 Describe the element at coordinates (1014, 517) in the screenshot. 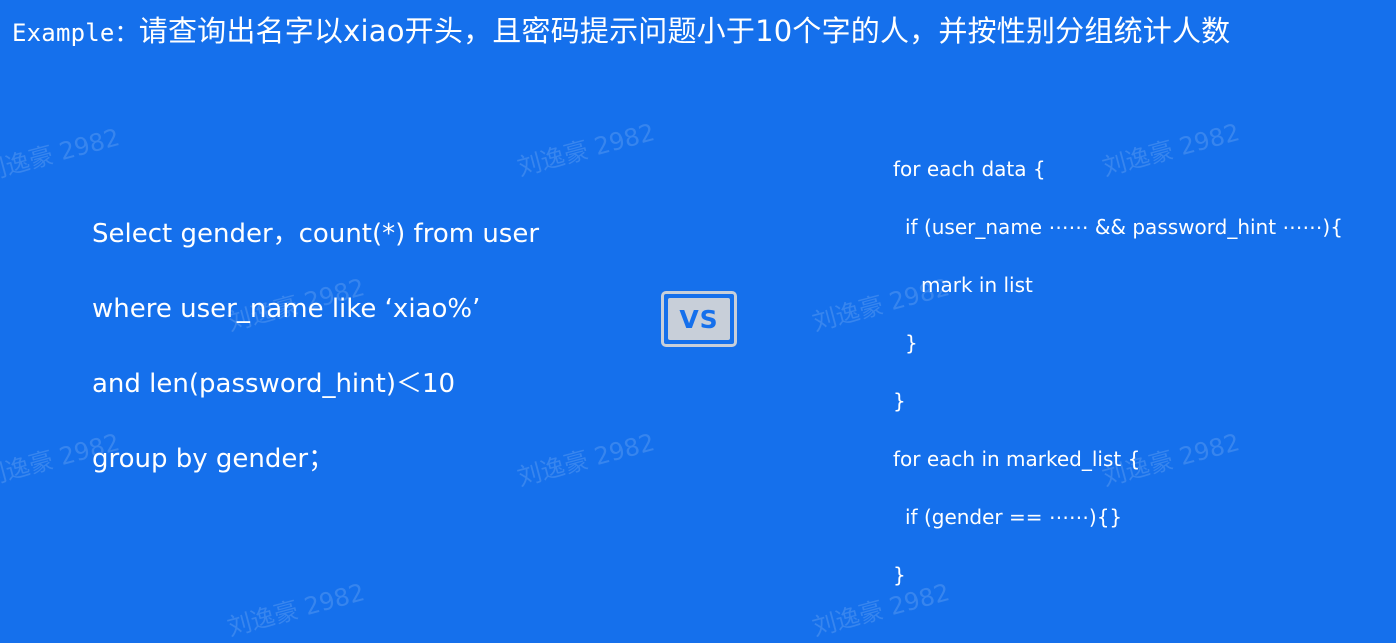

I see `pseudocode-line-if-gender: if (gender == ⋯⋯){}` at that location.